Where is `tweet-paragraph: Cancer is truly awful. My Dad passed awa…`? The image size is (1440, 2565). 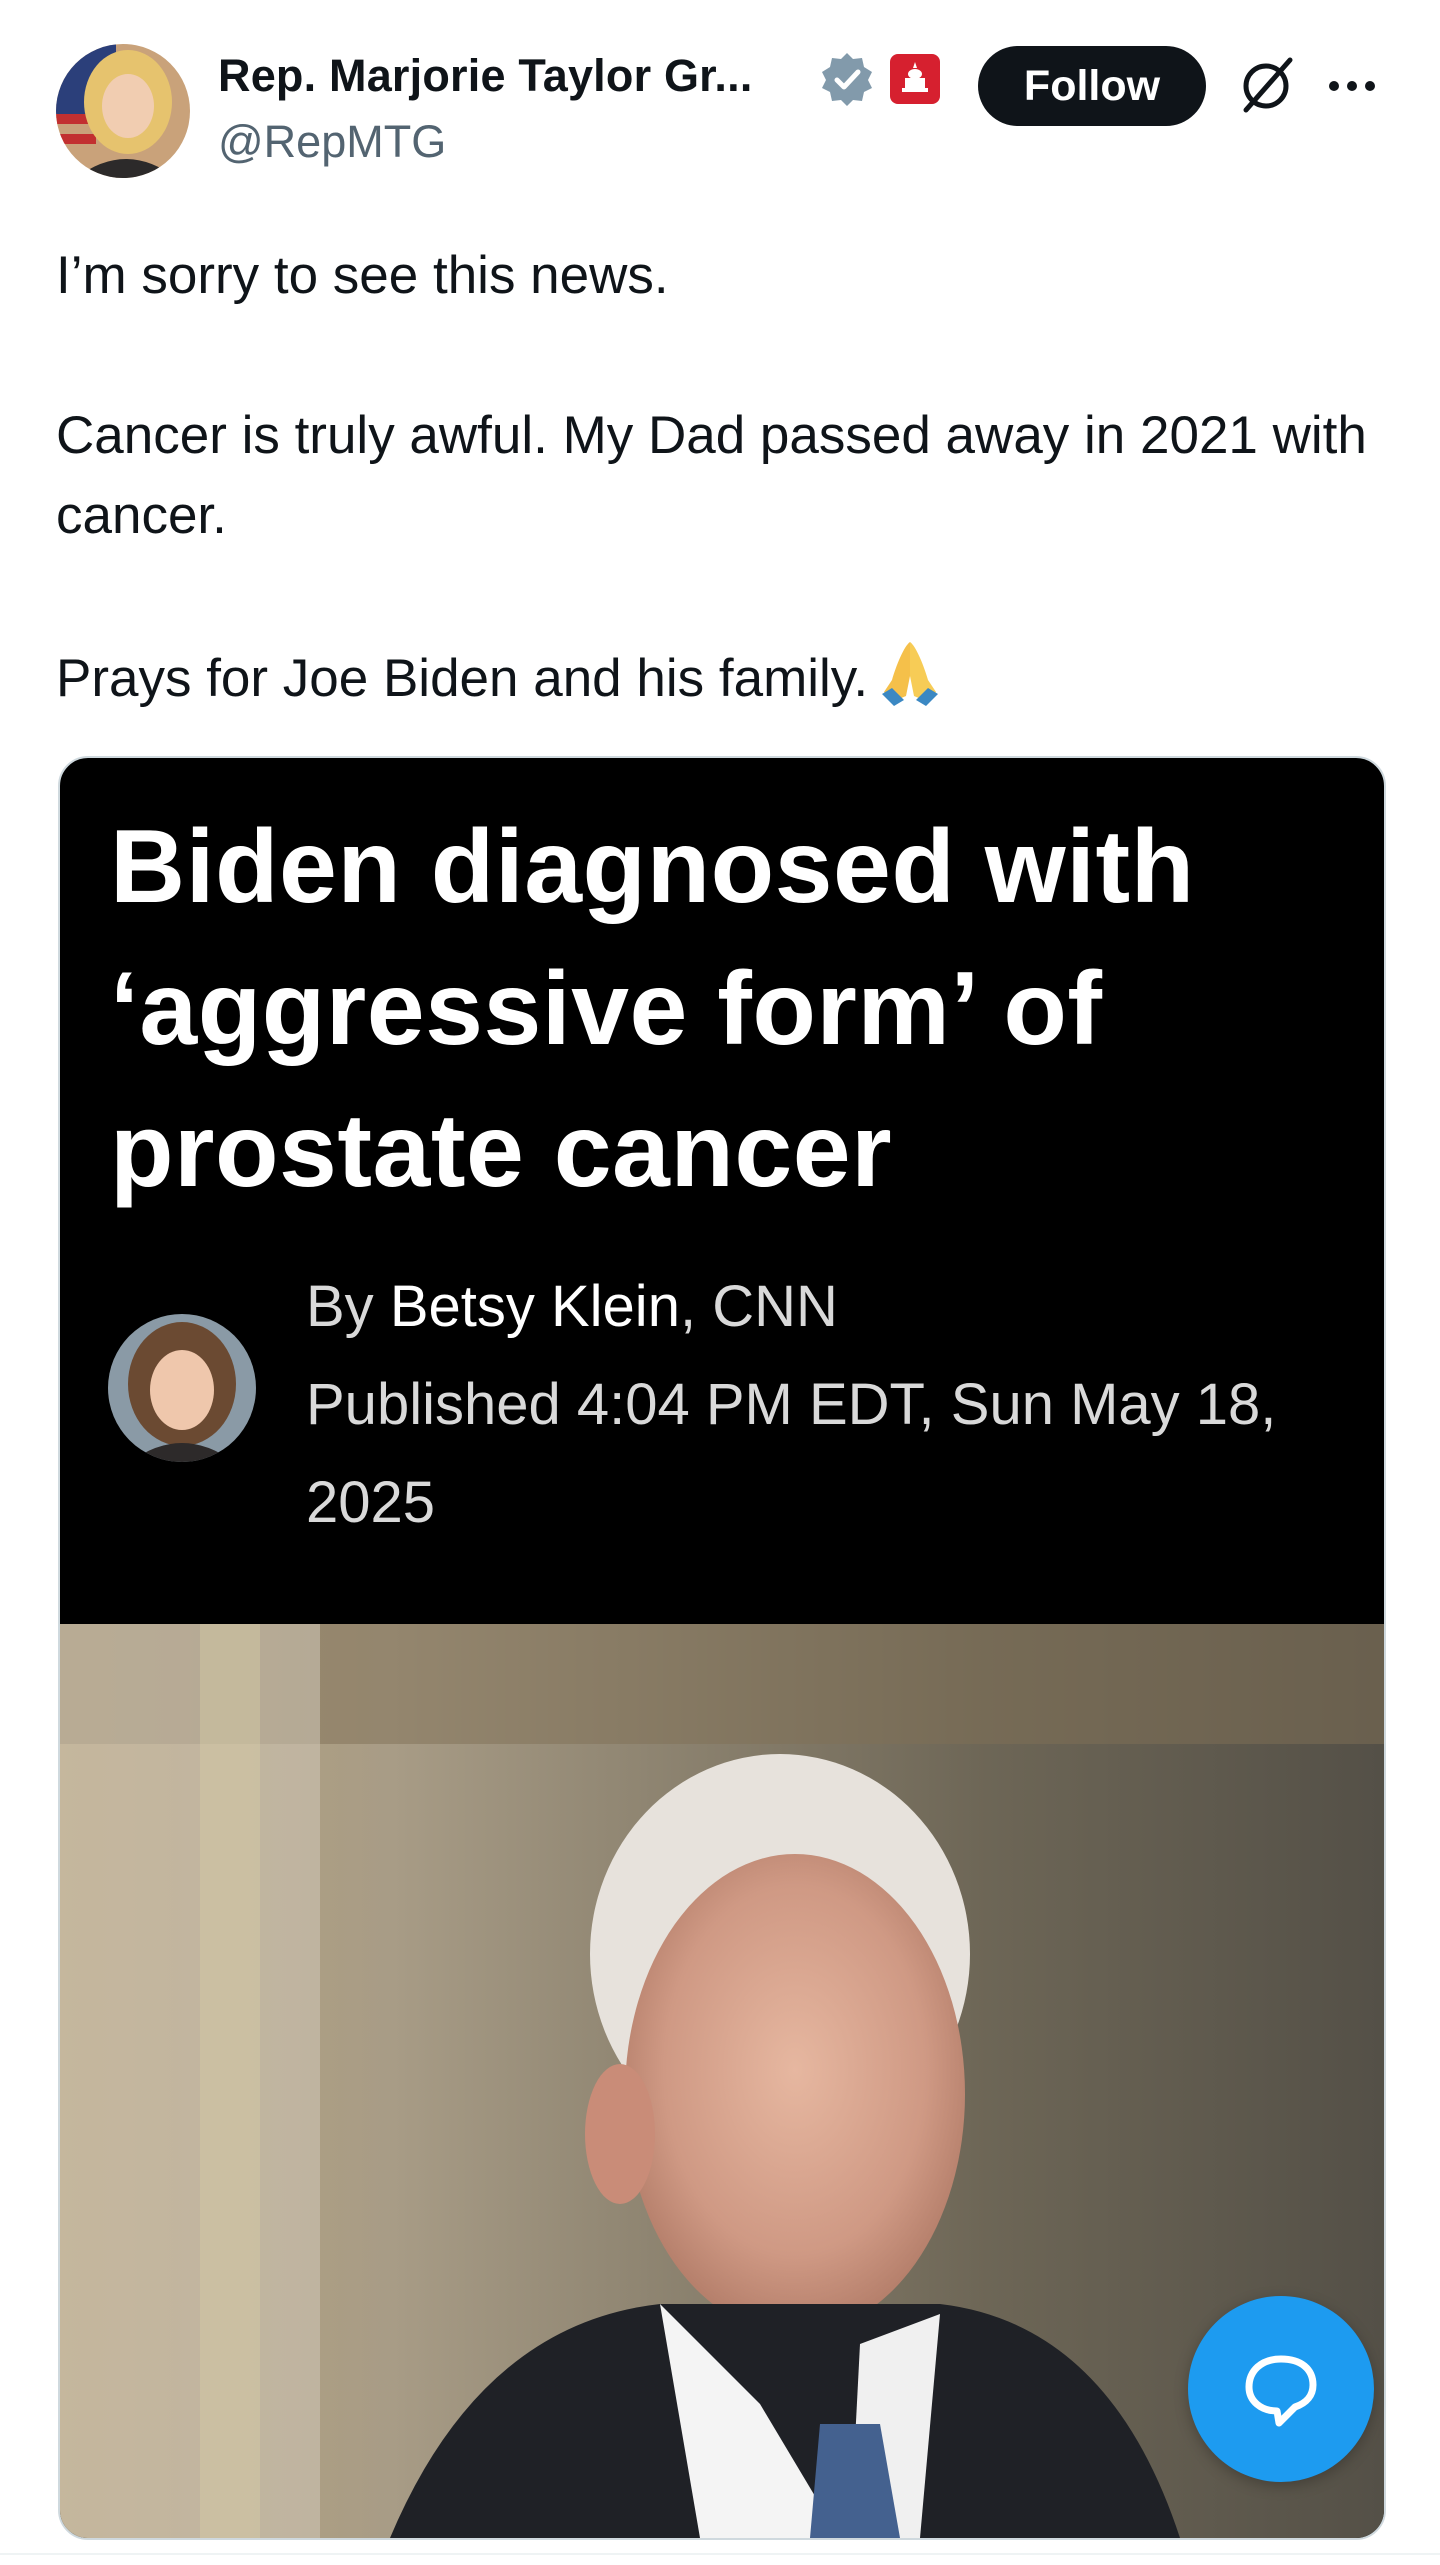 tweet-paragraph: Cancer is truly awful. My Dad passed awa… is located at coordinates (711, 475).